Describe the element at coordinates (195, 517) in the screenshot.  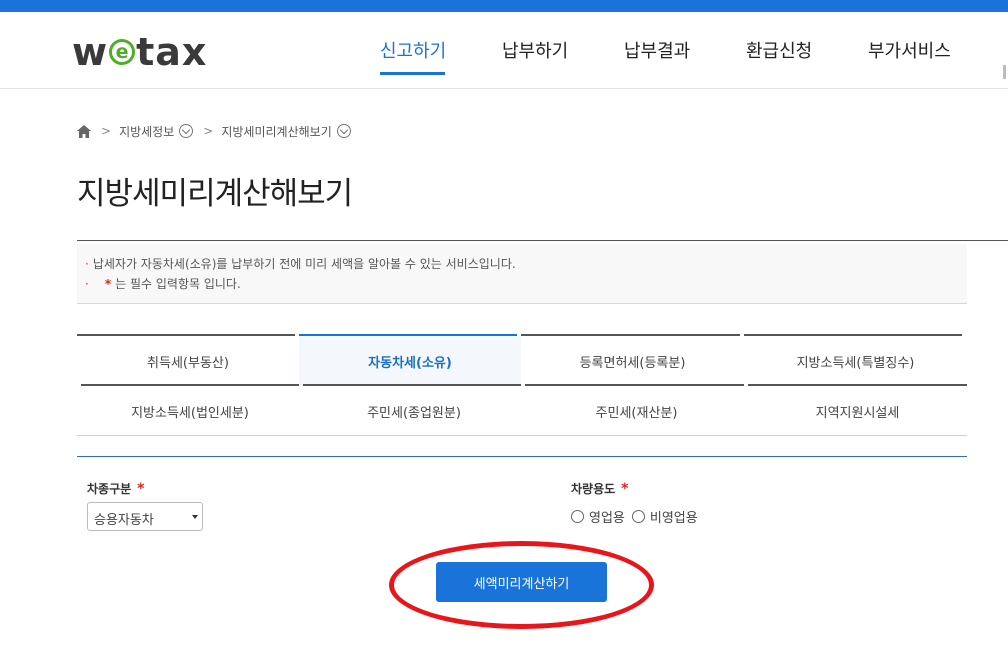
I see `dropdown-arrow-icon` at that location.